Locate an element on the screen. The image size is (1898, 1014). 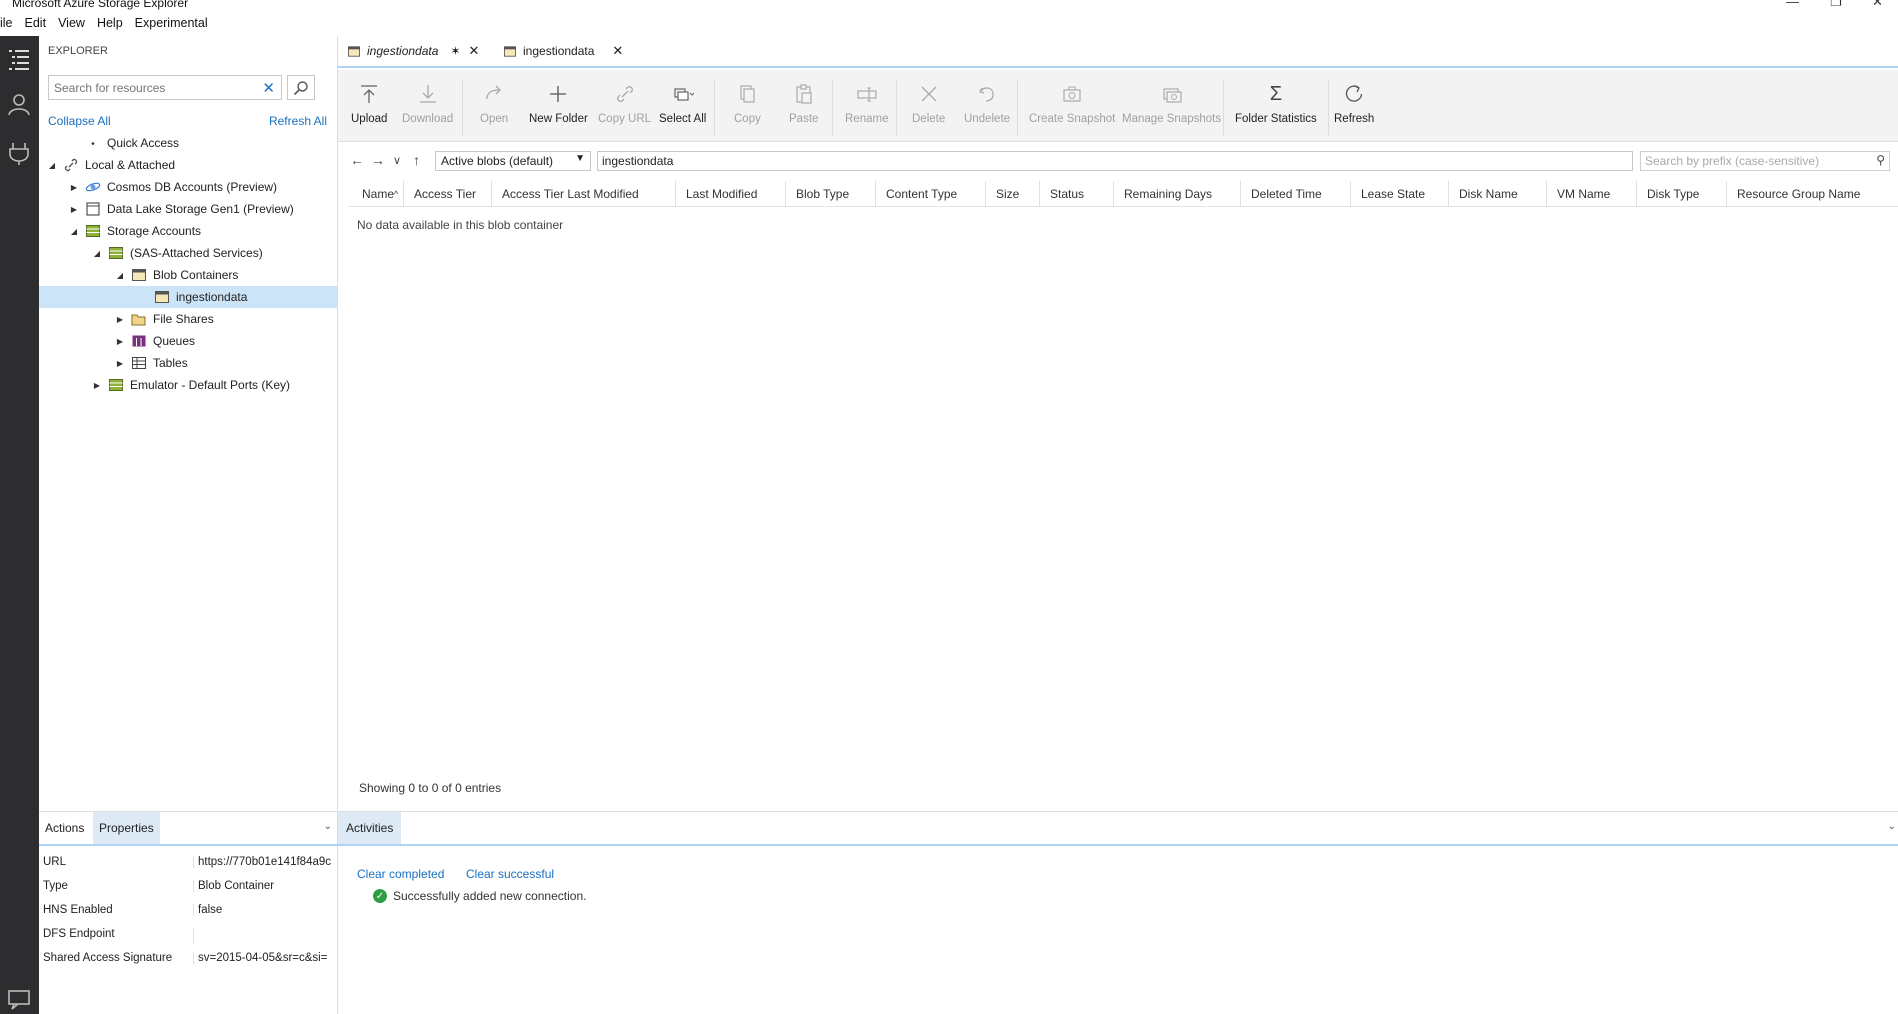
new-folder-button: New Folder is located at coordinates (558, 102).